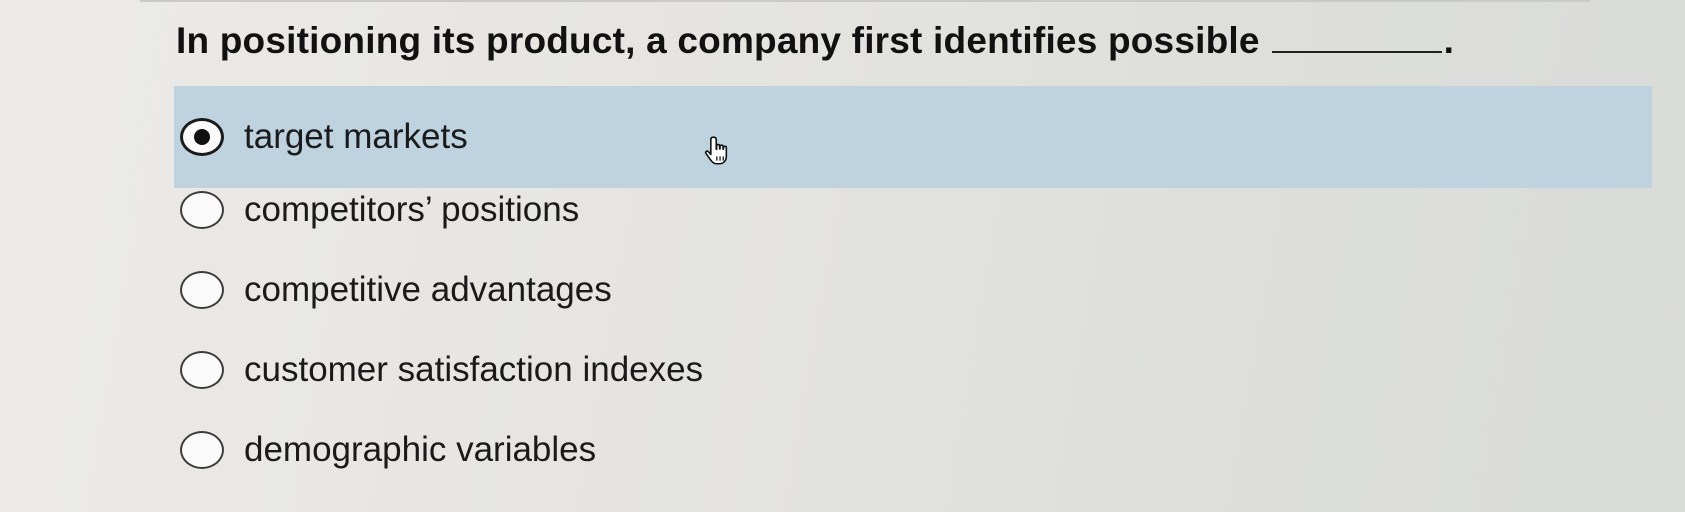 The image size is (1685, 512). I want to click on option-competitors-positions: competitors’ positions, so click(913, 210).